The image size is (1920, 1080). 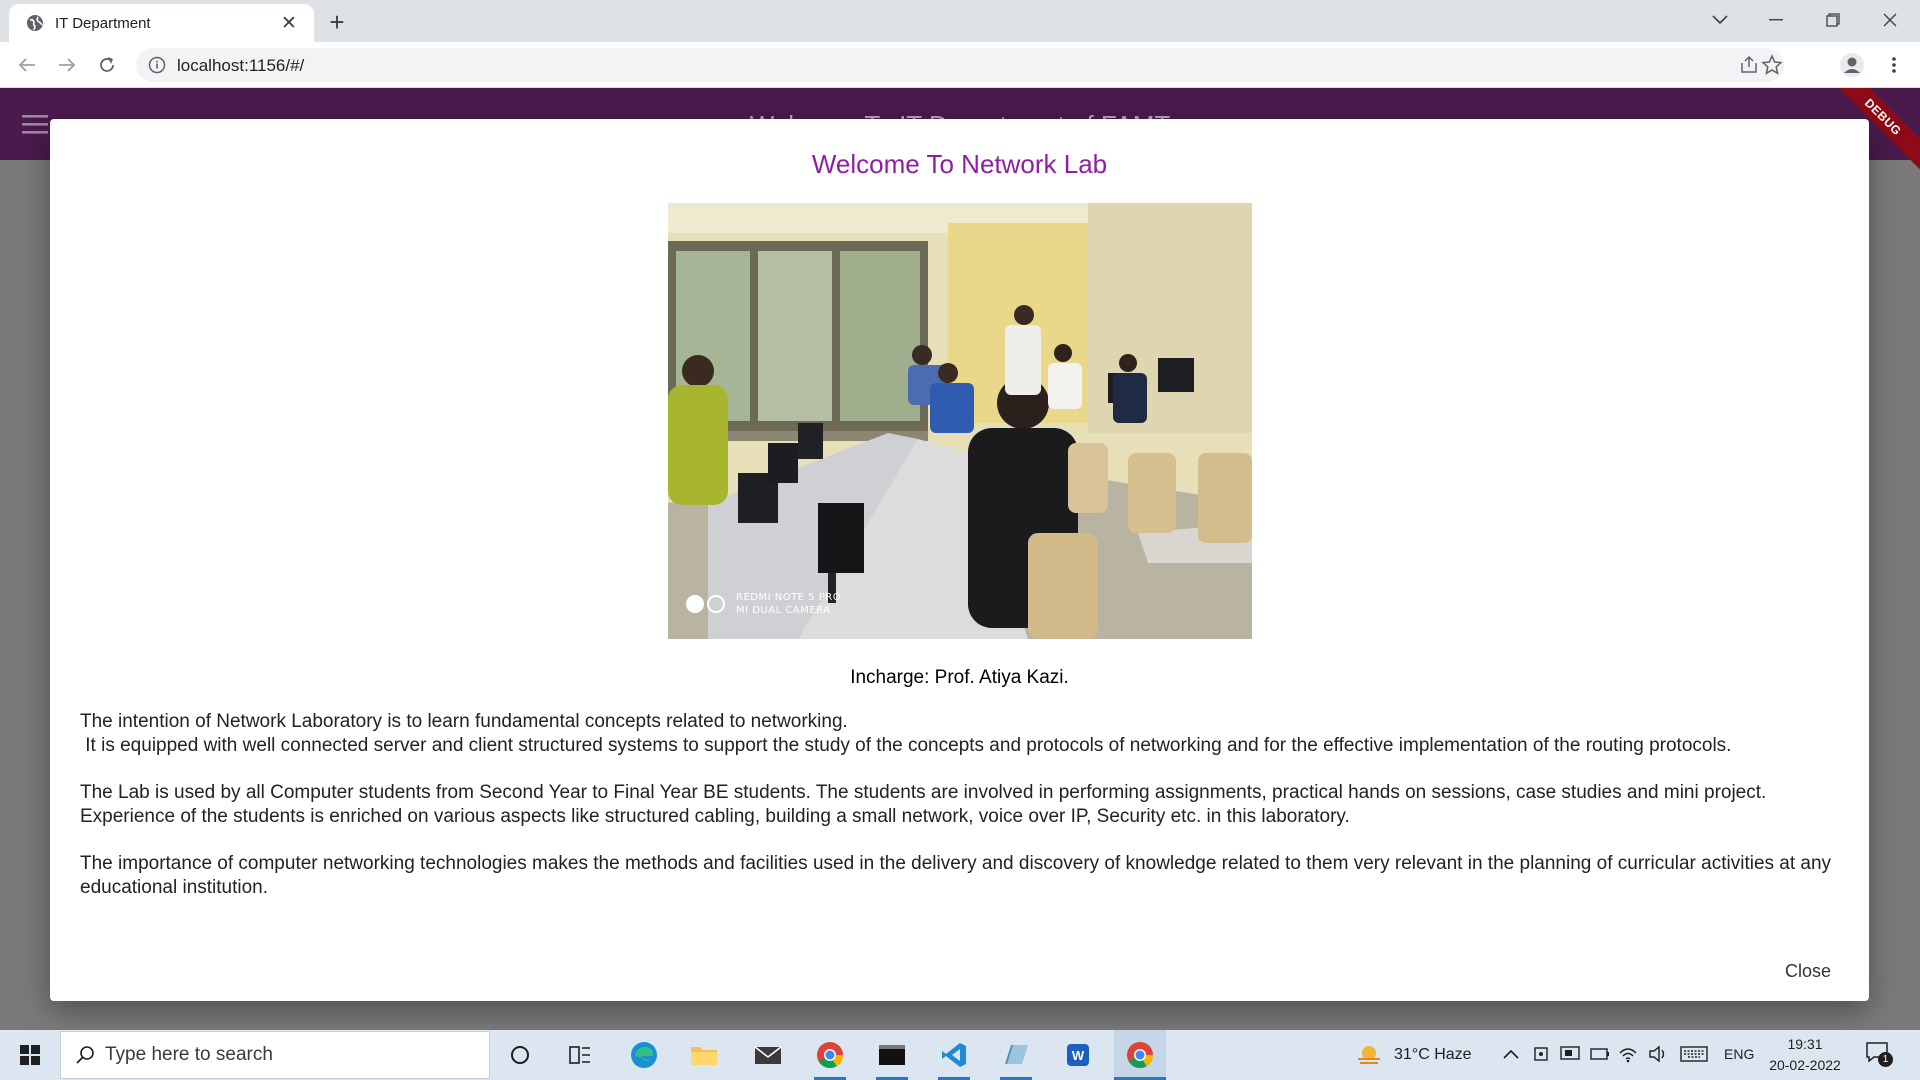 I want to click on folder-icon, so click(x=704, y=1056).